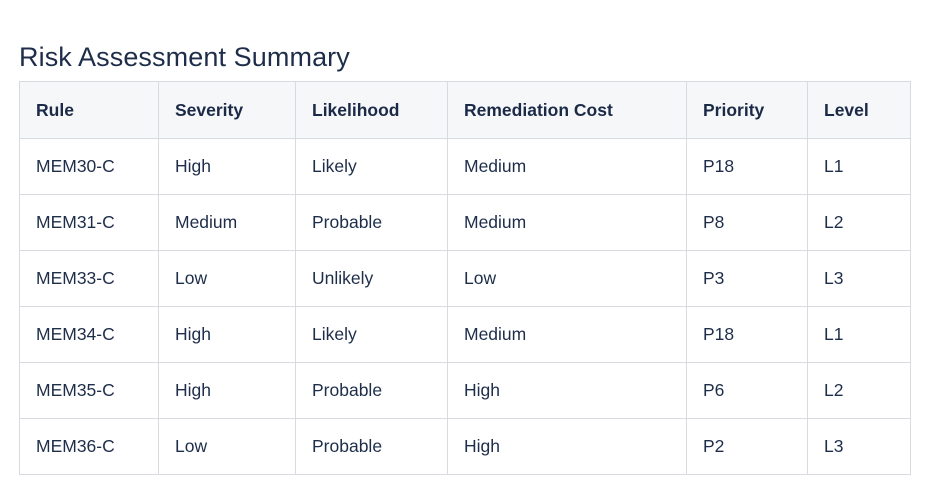 The image size is (936, 501). I want to click on column-header-likelihood: Likelihood, so click(371, 110).